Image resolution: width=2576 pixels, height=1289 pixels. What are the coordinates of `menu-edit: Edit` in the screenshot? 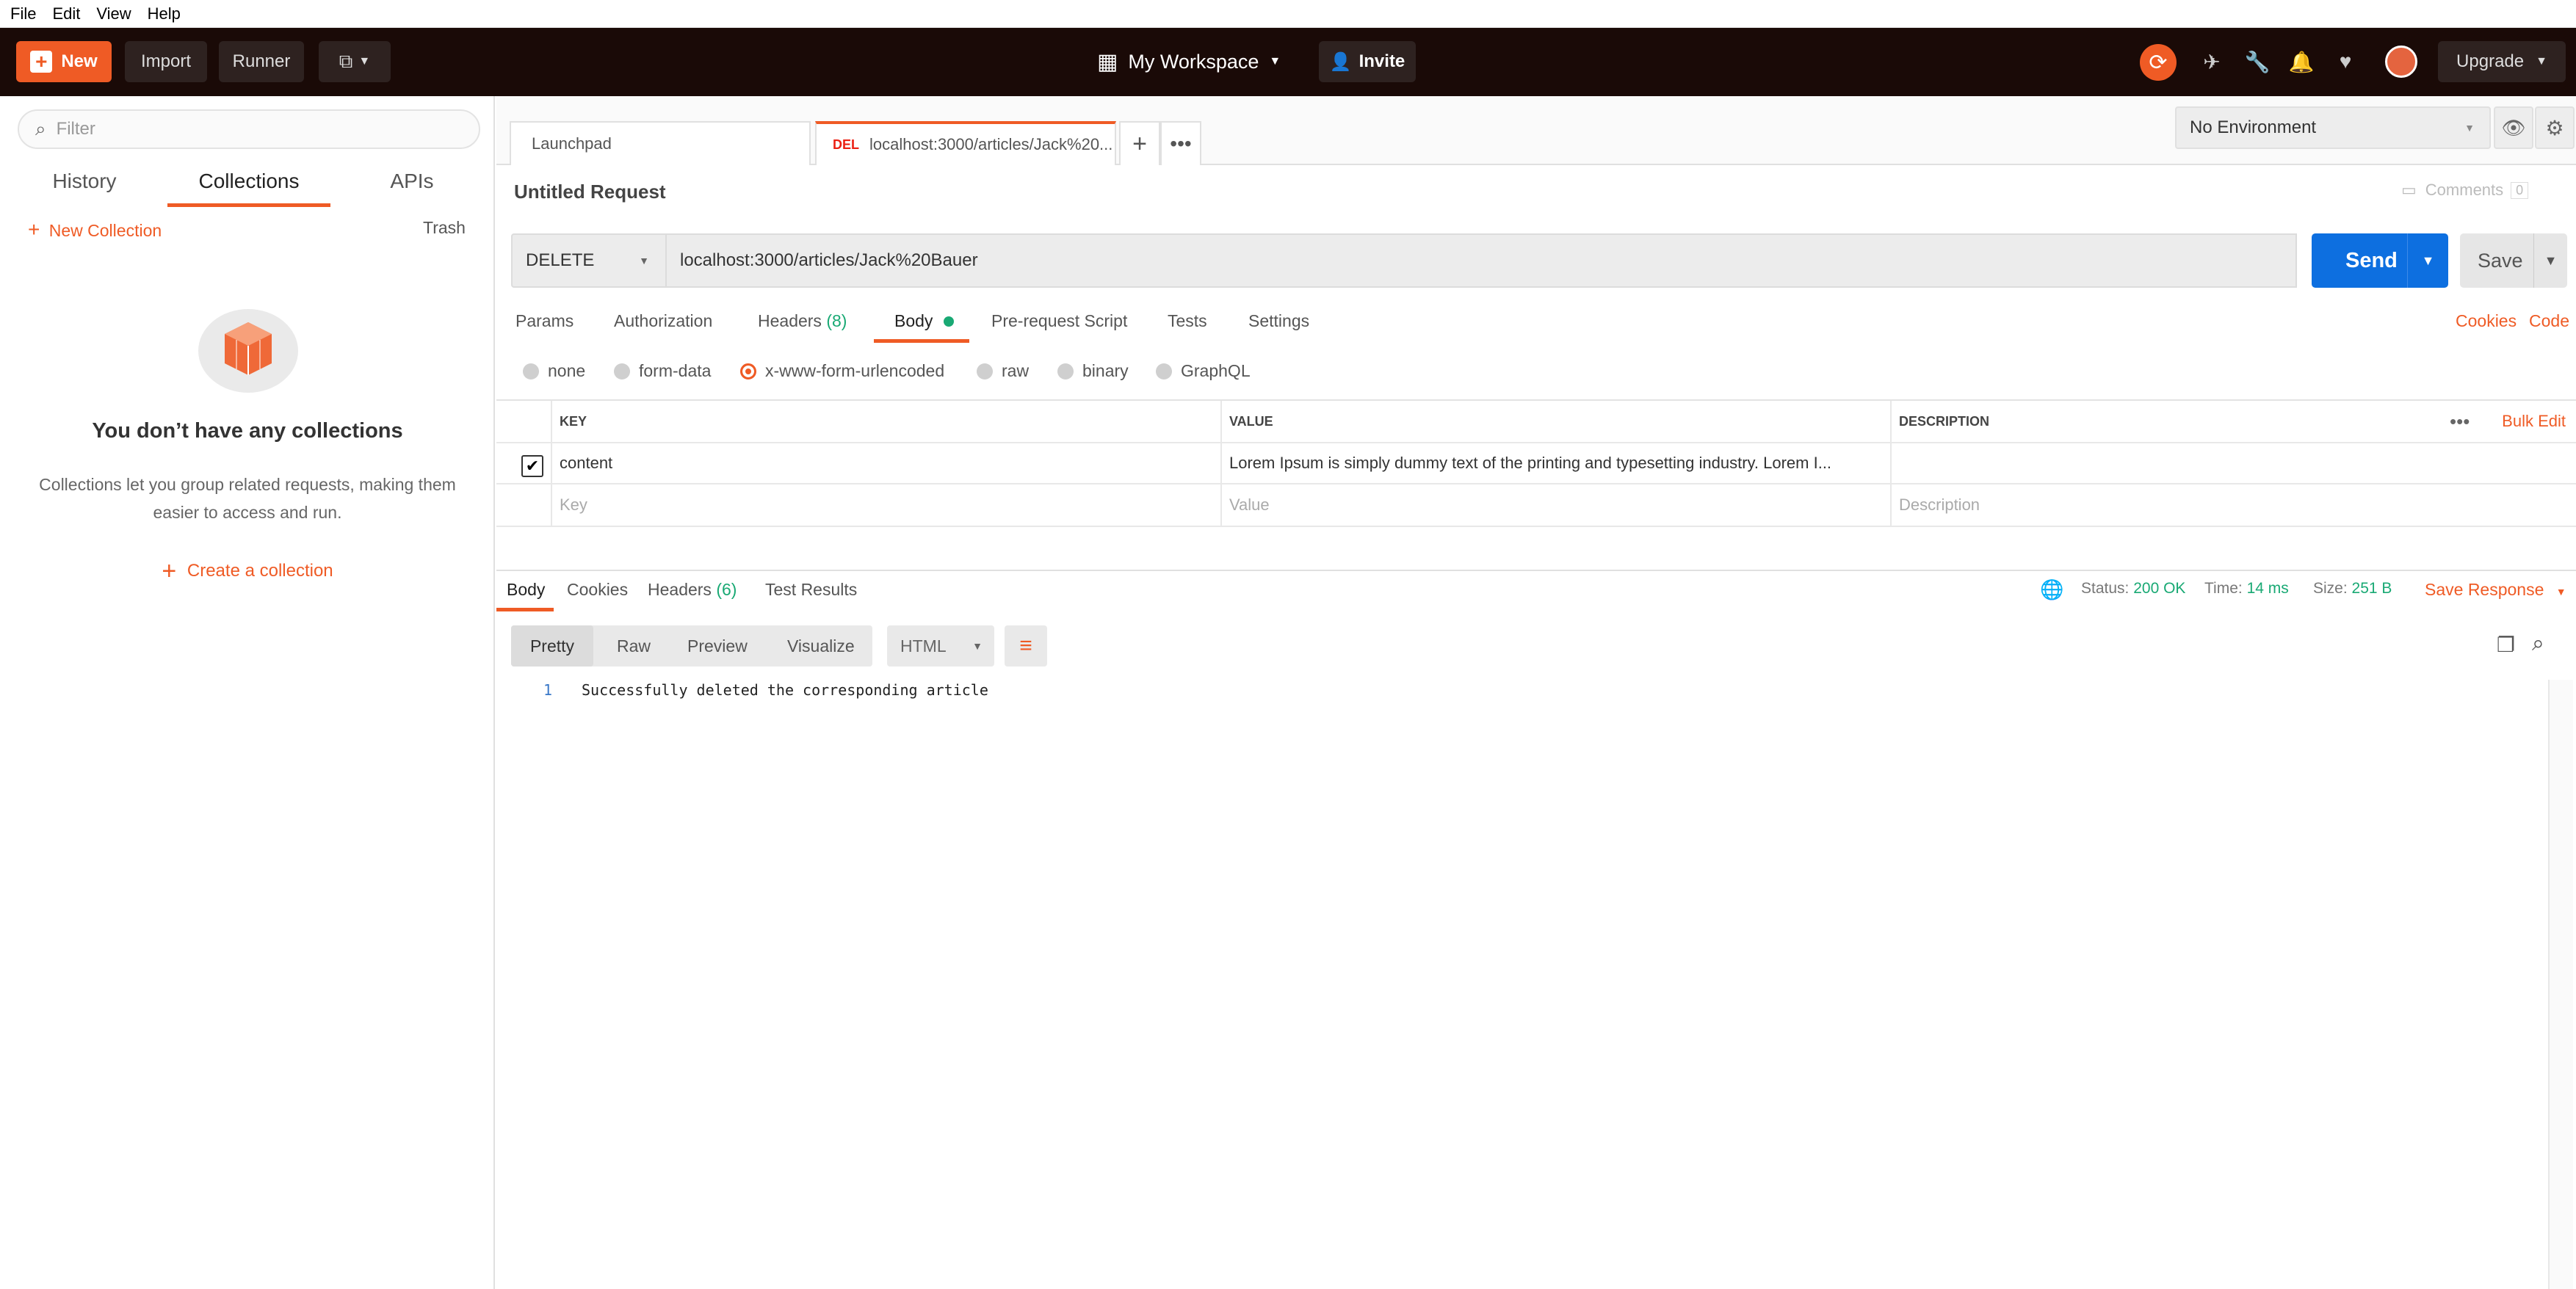 It's located at (66, 14).